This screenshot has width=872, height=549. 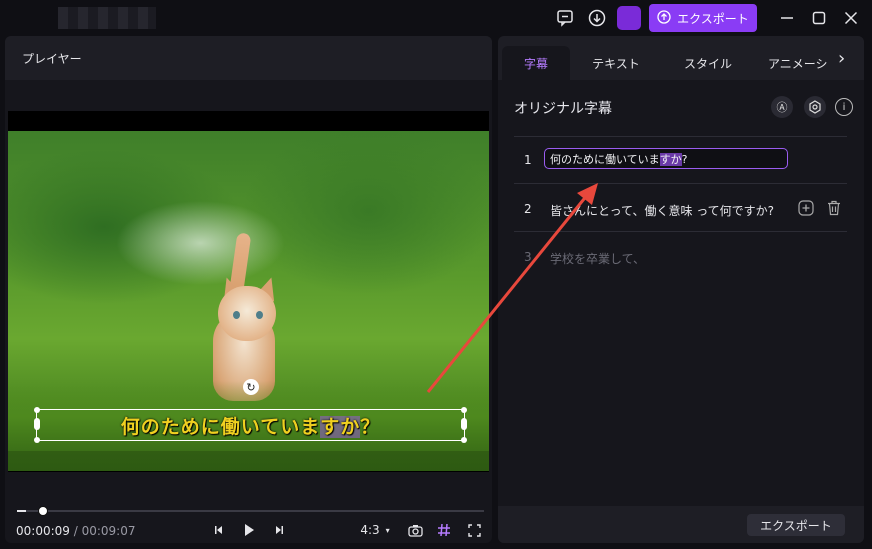 I want to click on progress-fill, so click(x=22, y=511).